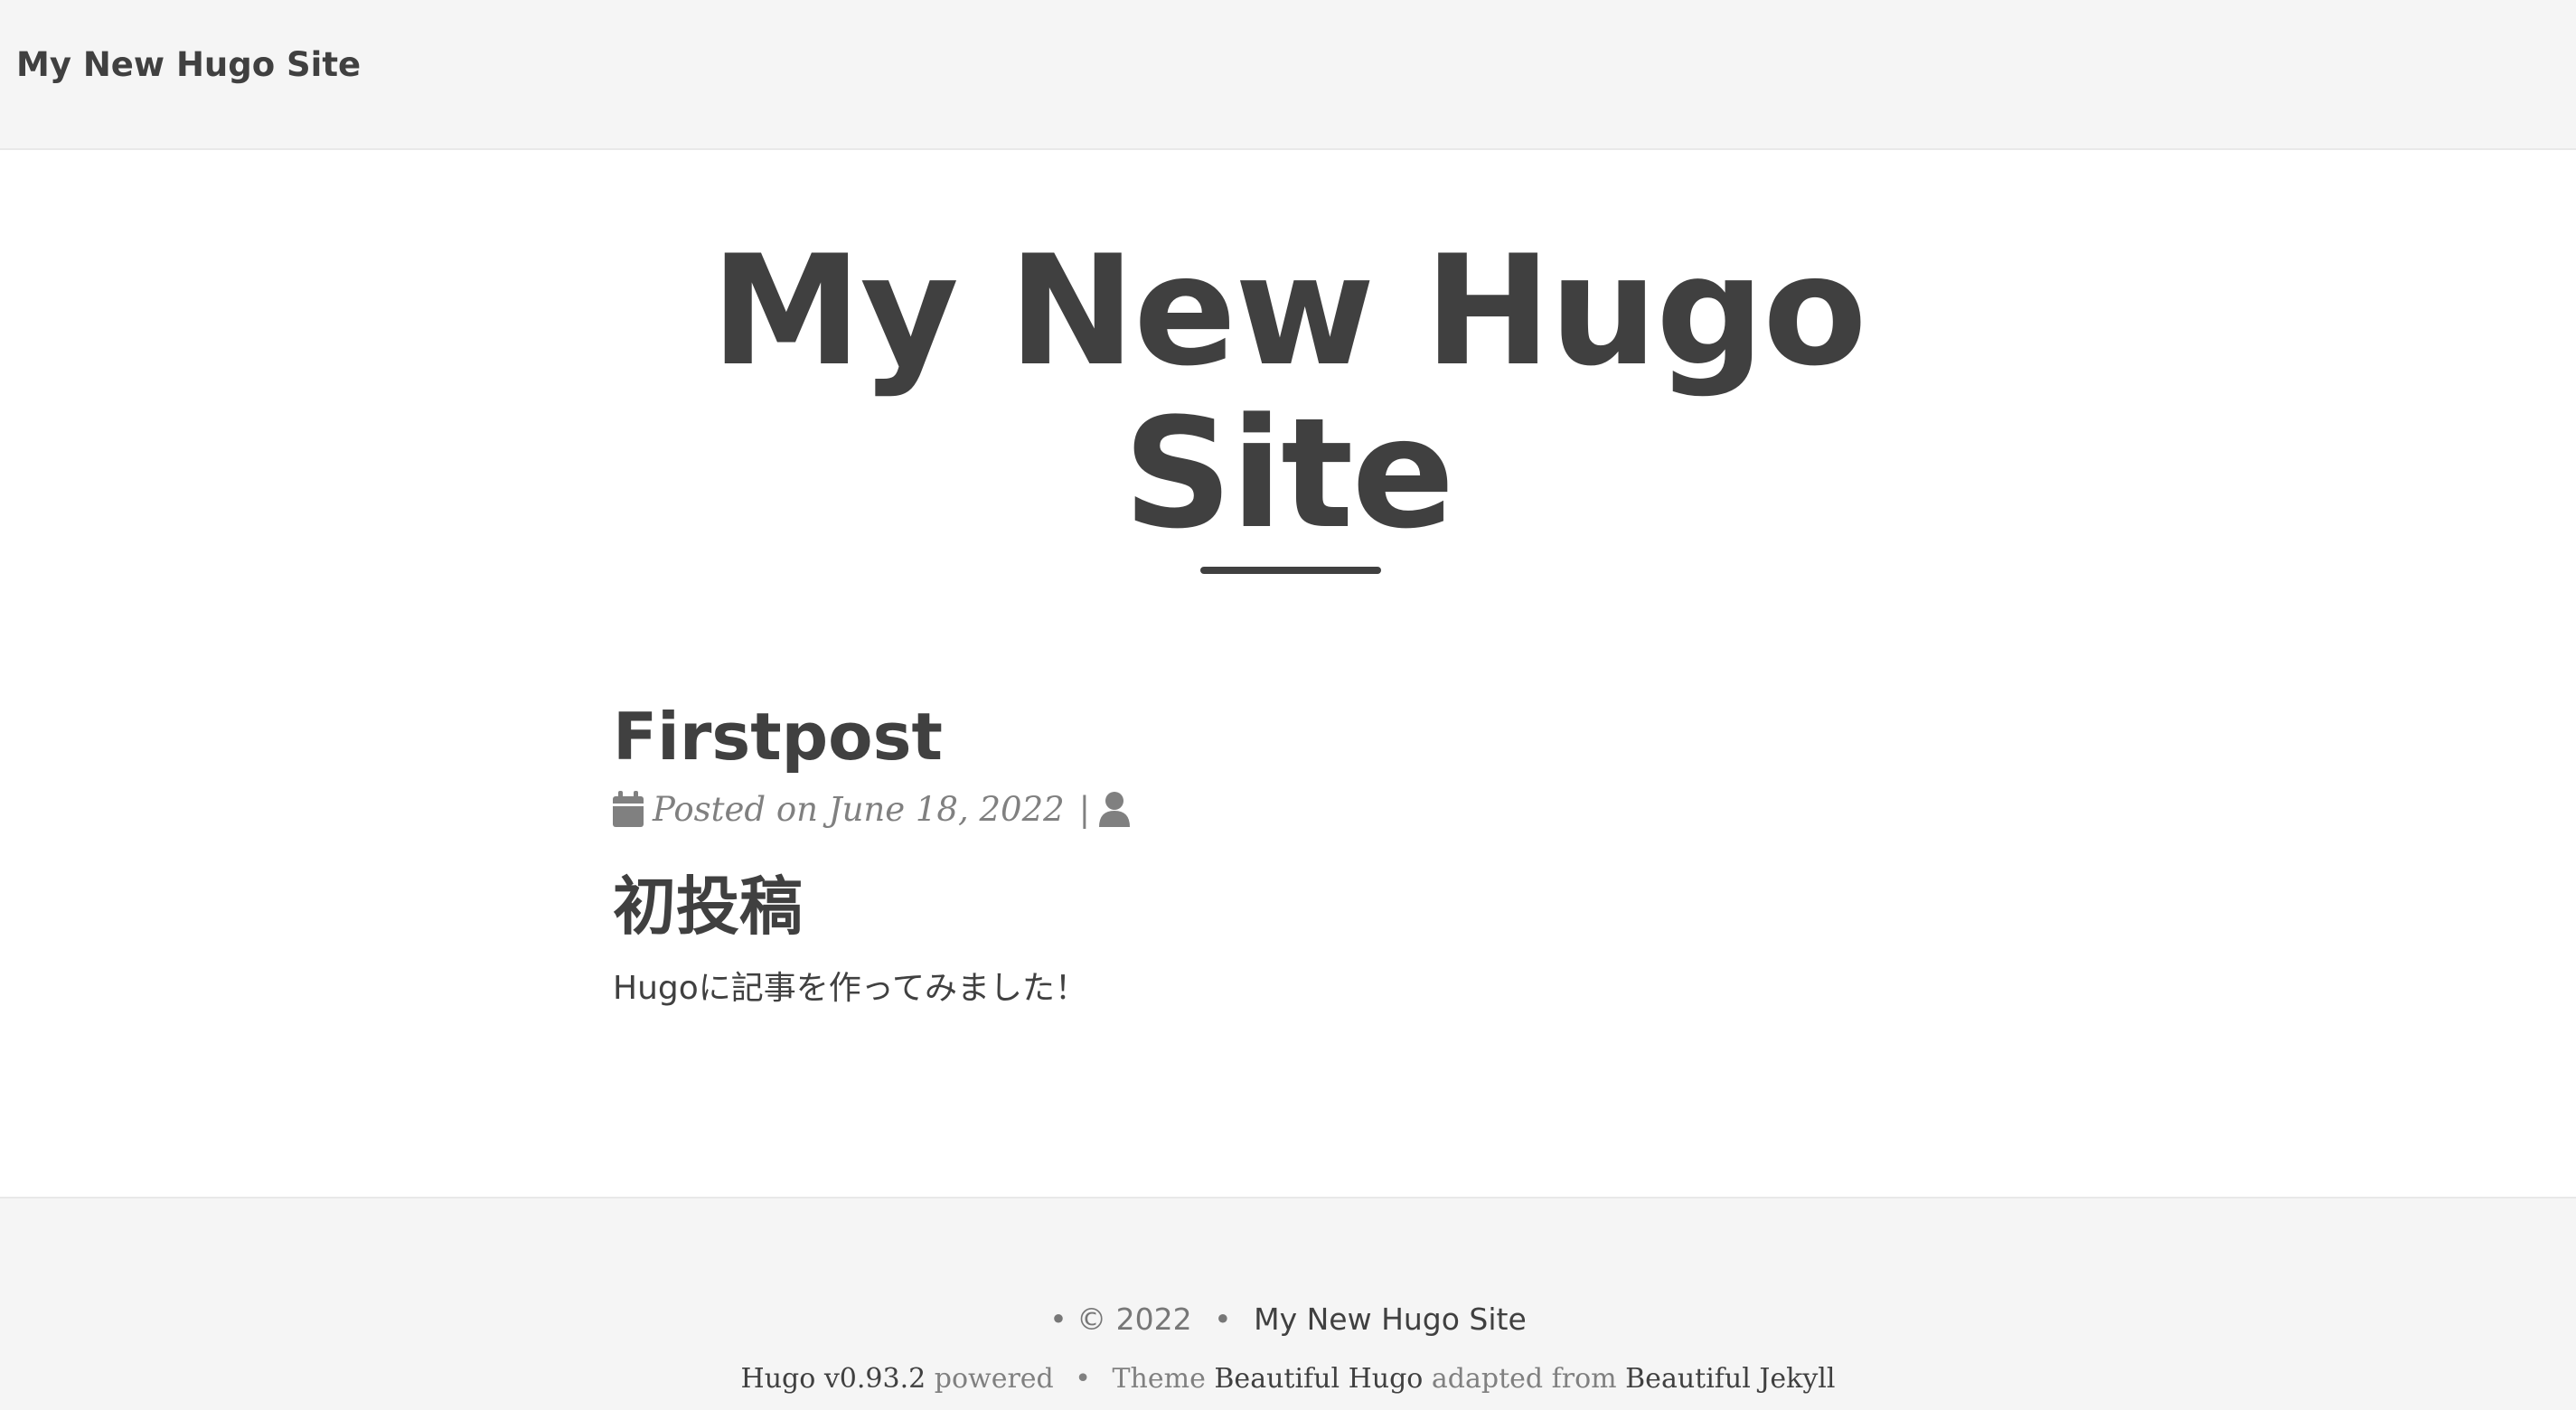 The height and width of the screenshot is (1410, 2576). I want to click on post-title-link: Firstpost, so click(1291, 736).